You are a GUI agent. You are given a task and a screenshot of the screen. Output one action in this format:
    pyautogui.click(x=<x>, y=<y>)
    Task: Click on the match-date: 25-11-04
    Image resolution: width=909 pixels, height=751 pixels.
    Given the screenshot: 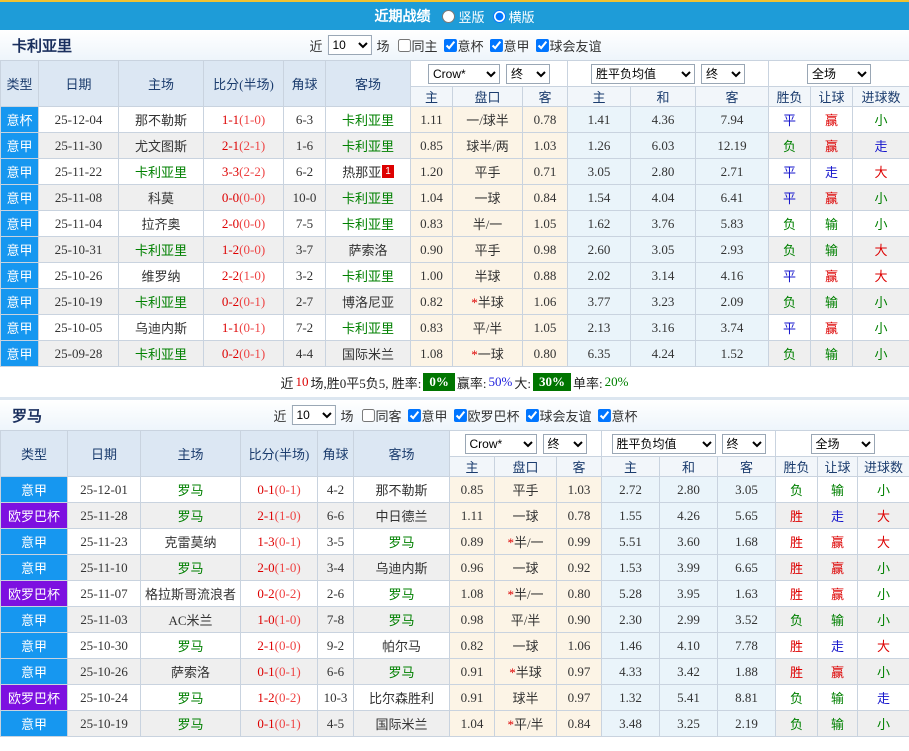 What is the action you would take?
    pyautogui.click(x=78, y=223)
    